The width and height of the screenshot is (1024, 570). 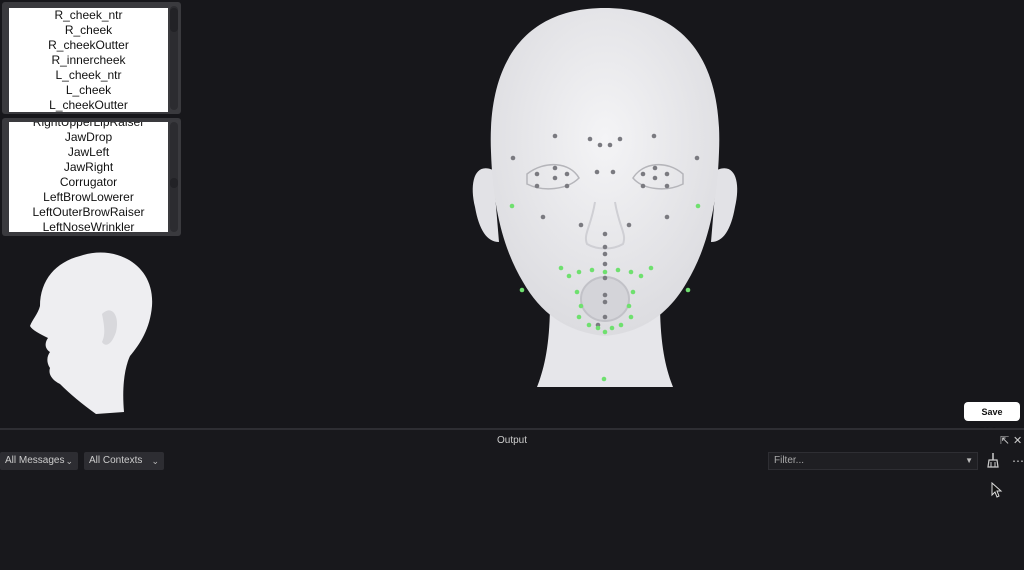 I want to click on more-icon: ⋯, so click(x=1018, y=461).